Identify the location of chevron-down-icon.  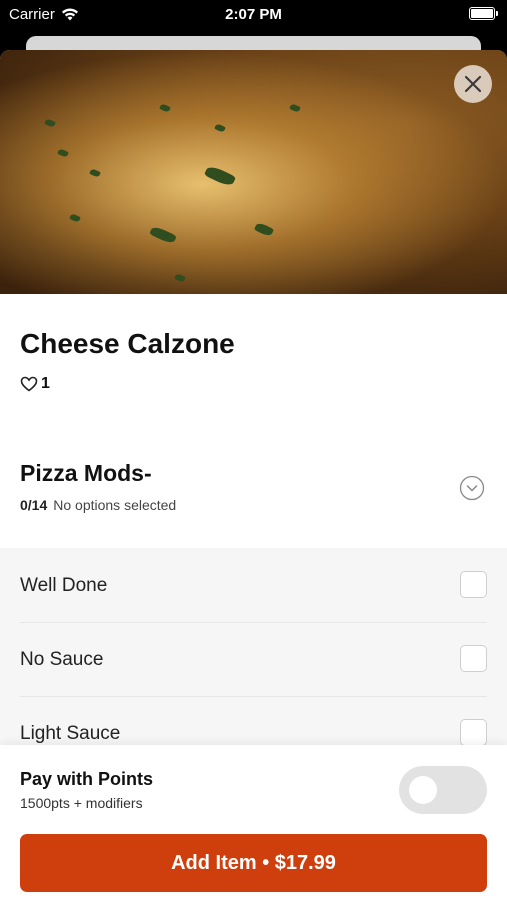
(472, 488).